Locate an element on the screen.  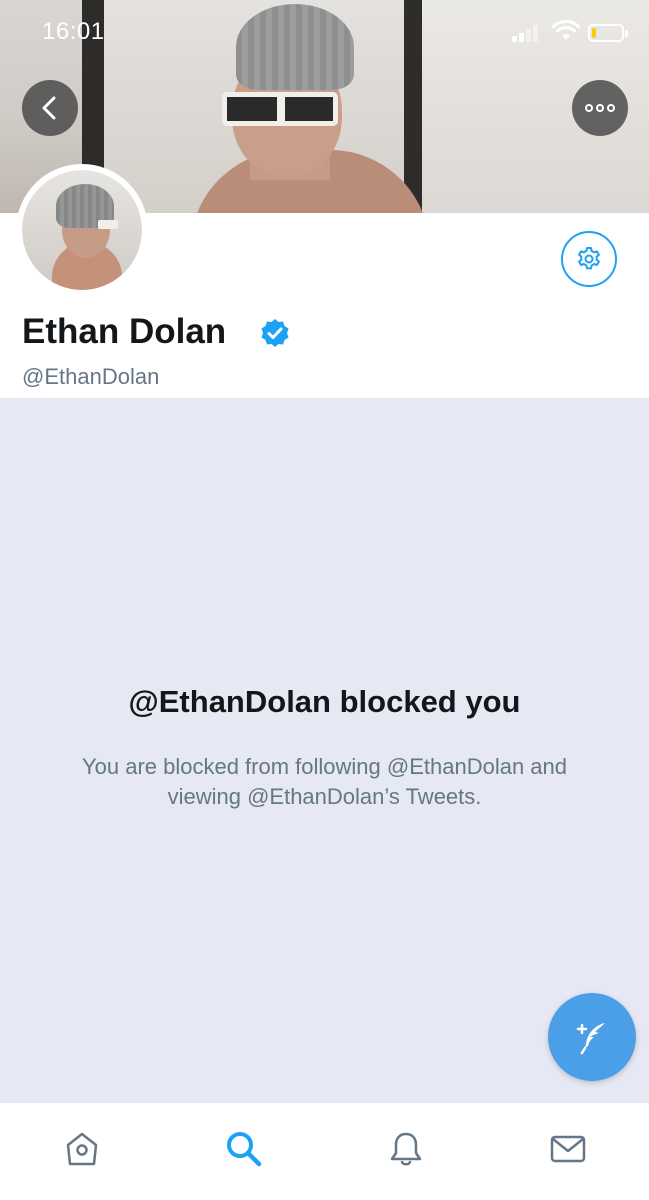
bottom-tab-bar is located at coordinates (324, 1151).